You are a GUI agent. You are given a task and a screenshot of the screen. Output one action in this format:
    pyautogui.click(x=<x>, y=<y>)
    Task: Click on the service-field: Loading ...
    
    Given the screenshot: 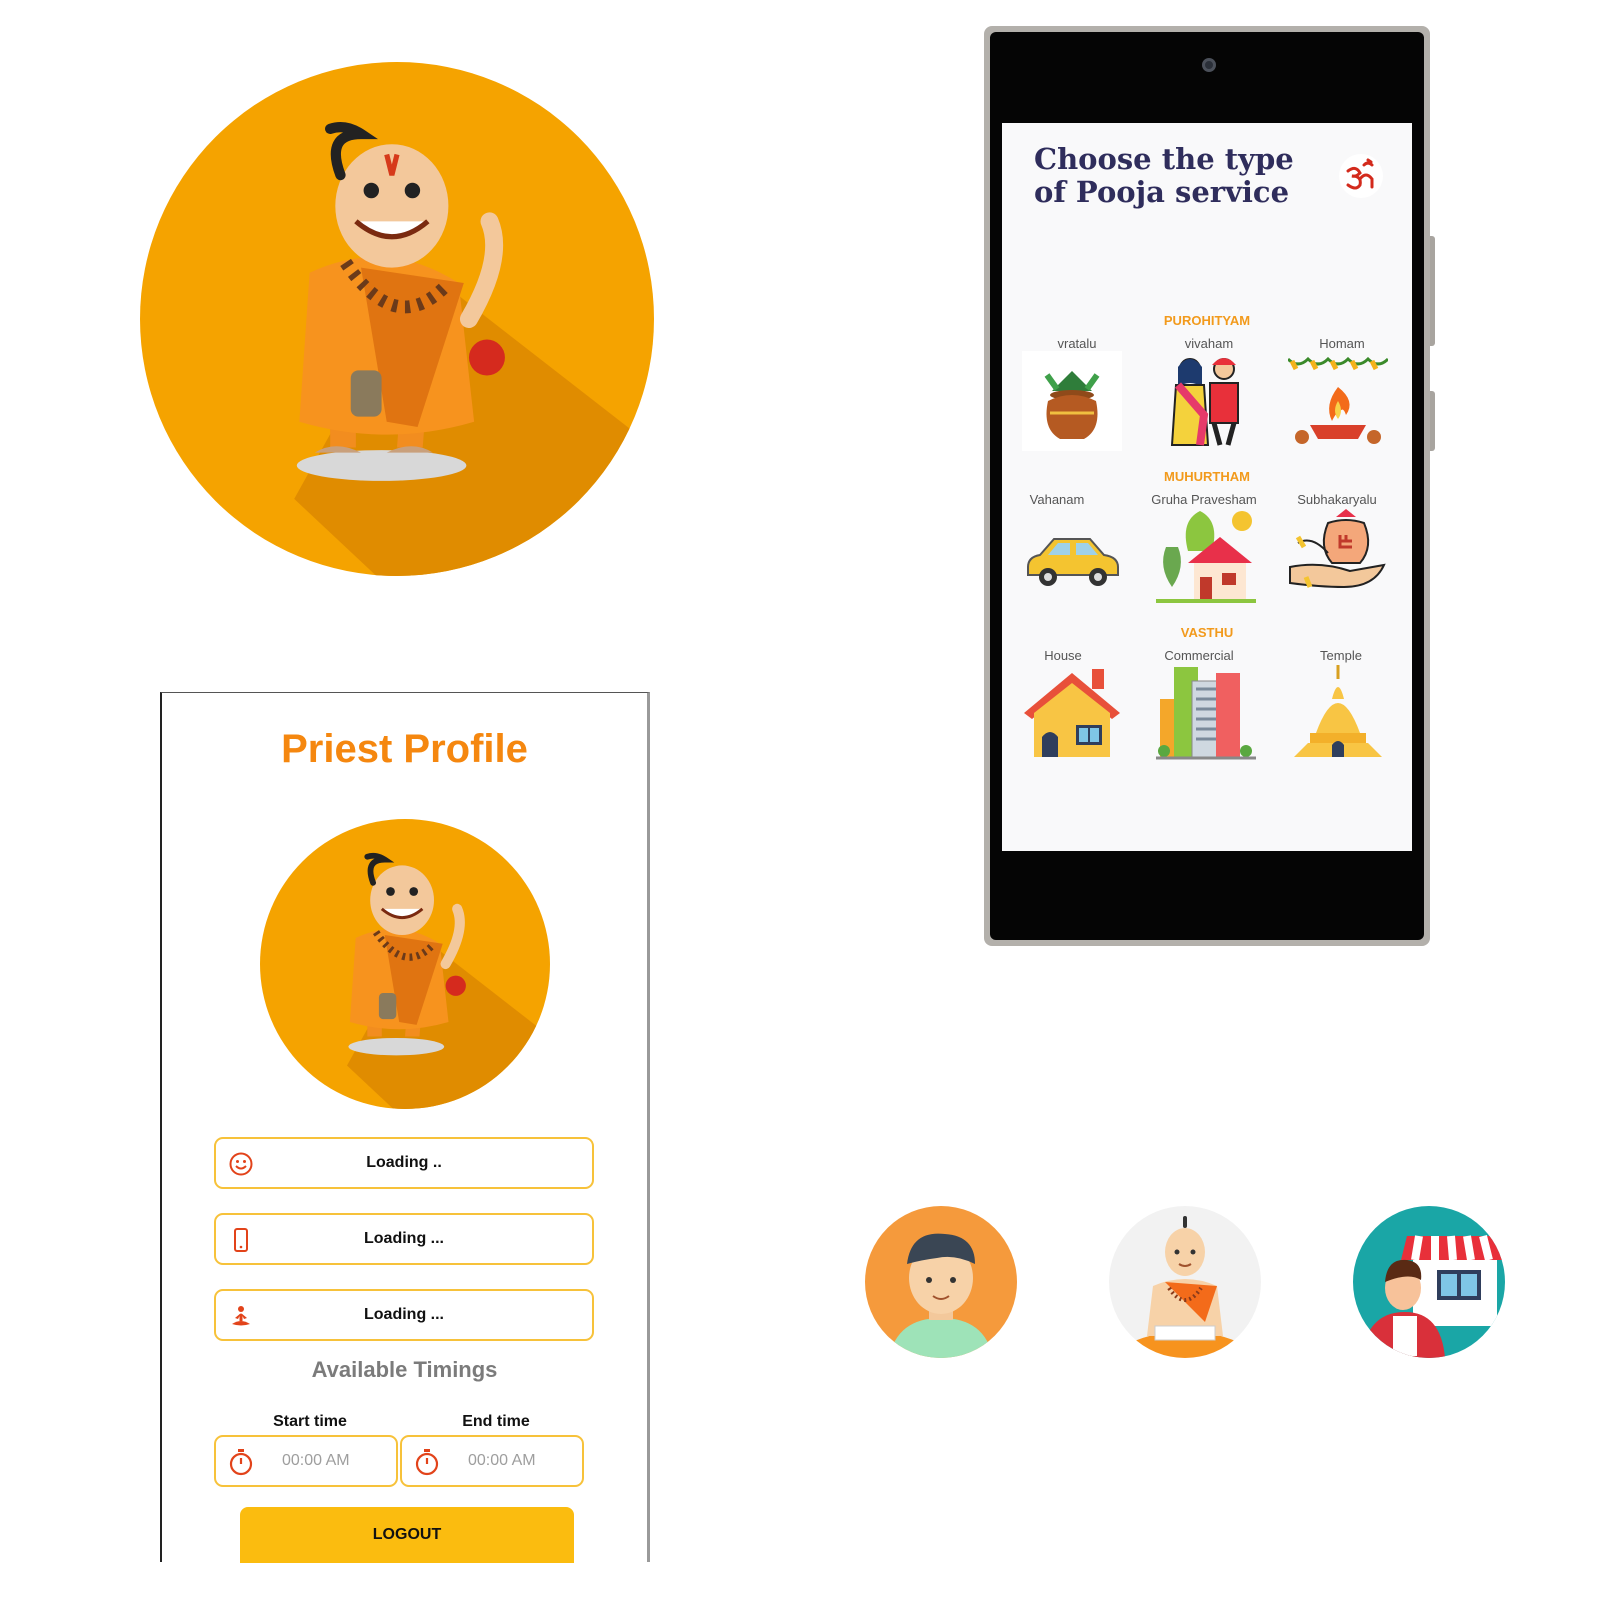 What is the action you would take?
    pyautogui.click(x=404, y=1315)
    